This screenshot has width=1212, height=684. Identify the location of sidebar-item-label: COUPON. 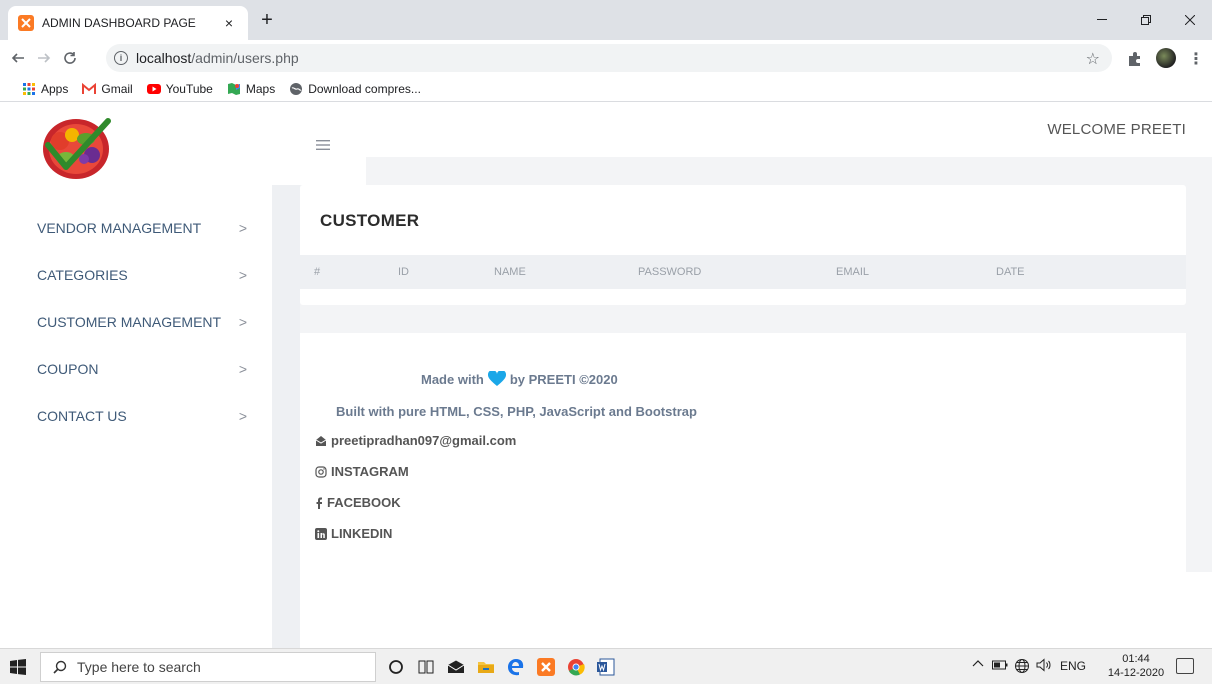
(68, 369).